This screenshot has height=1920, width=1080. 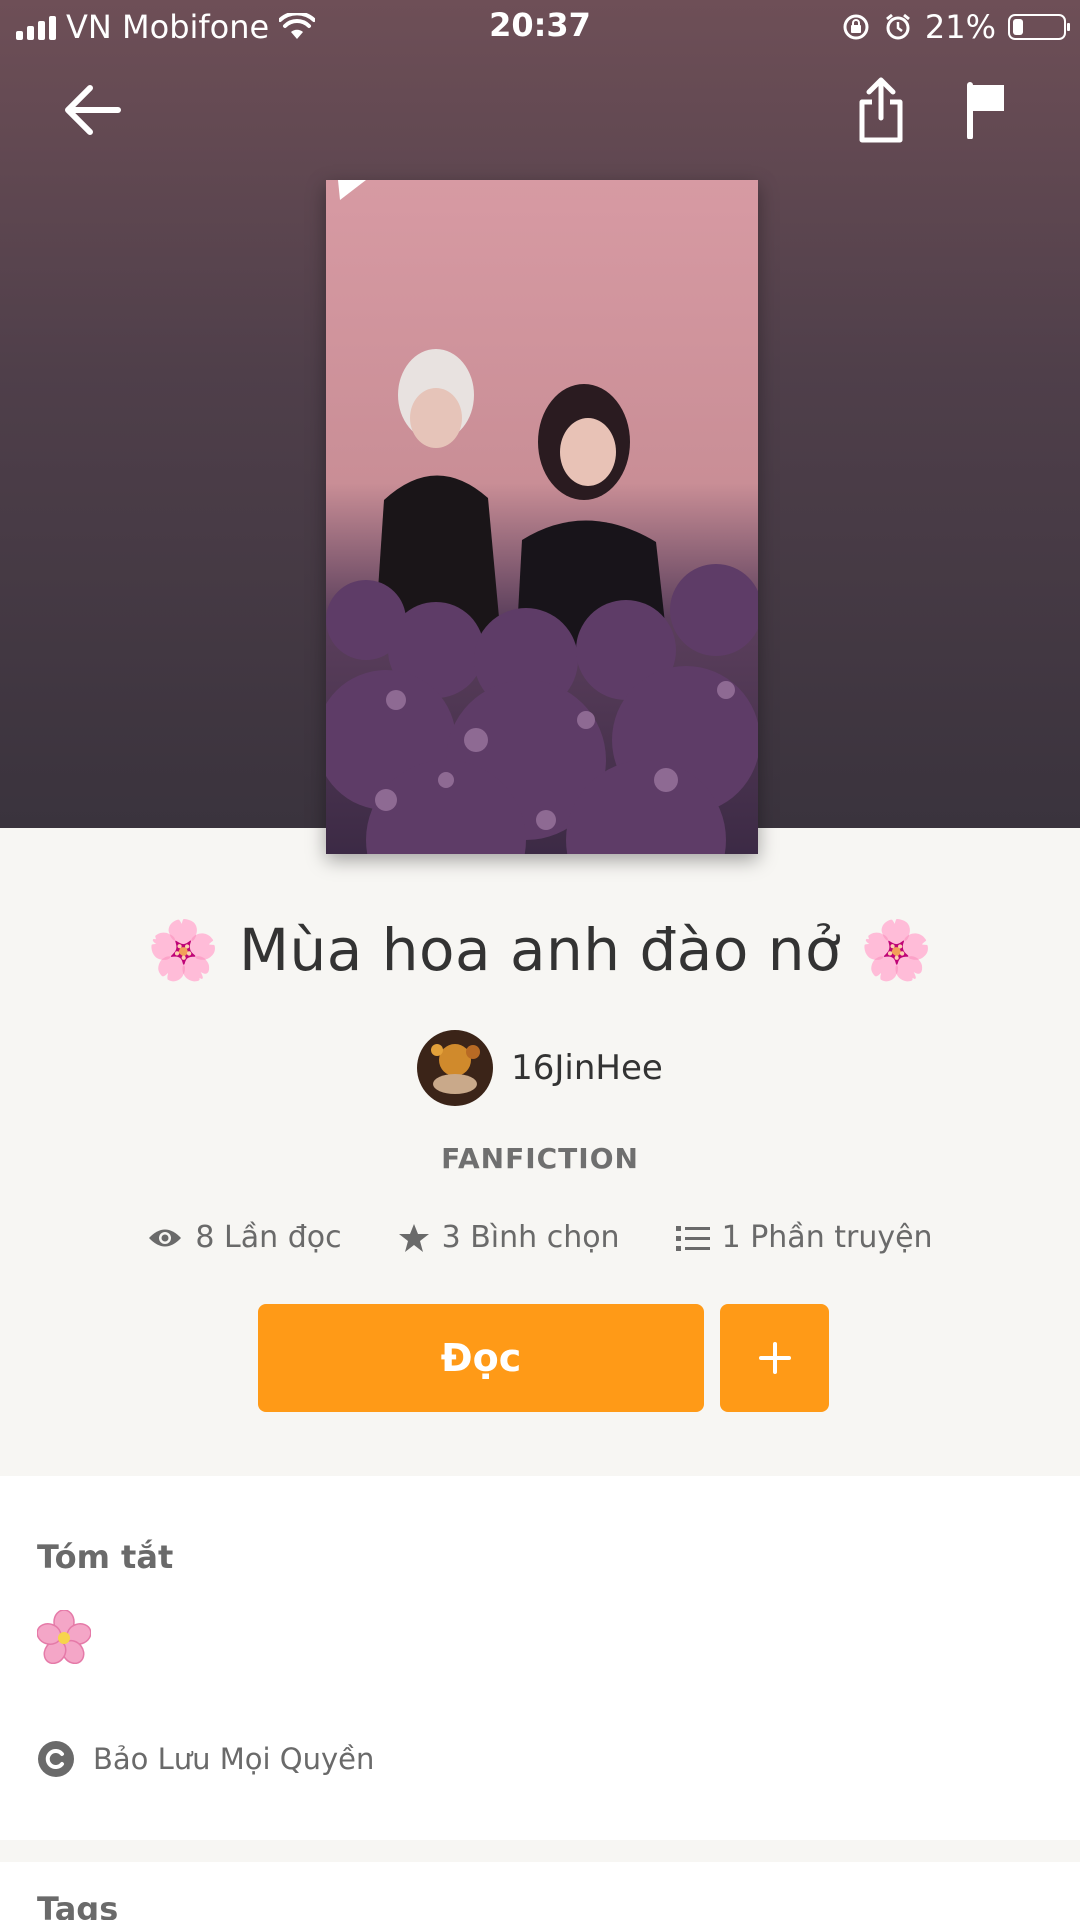 I want to click on battery-level, so click(x=1018, y=27).